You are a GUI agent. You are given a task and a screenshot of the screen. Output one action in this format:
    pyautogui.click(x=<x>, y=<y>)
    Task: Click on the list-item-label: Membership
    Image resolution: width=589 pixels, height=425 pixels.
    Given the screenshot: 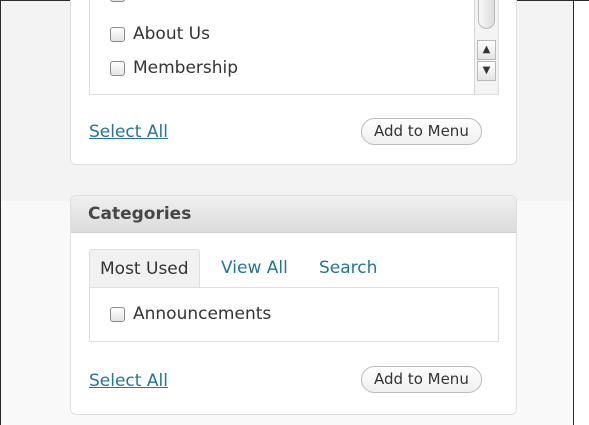 What is the action you would take?
    pyautogui.click(x=186, y=68)
    